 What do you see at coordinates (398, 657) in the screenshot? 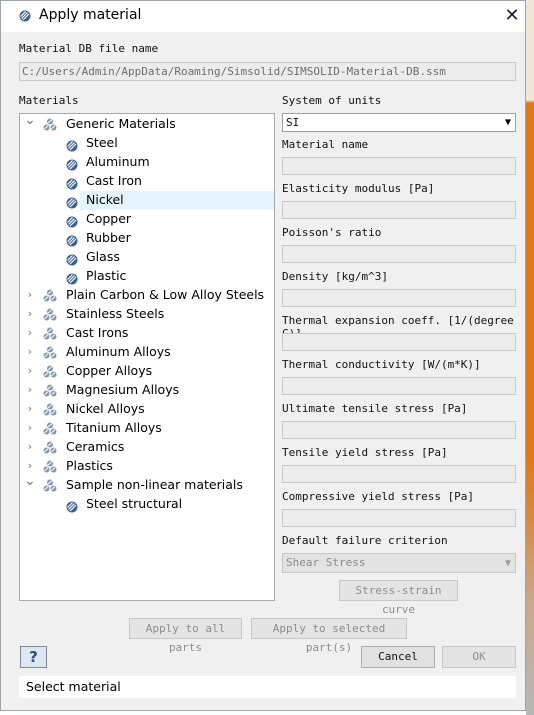
I see `cancel-button: Cancel` at bounding box center [398, 657].